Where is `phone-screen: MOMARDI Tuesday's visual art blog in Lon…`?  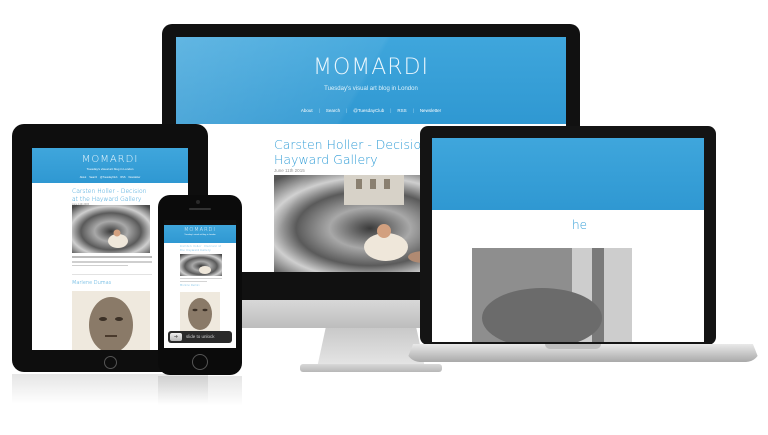
phone-screen: MOMARDI Tuesday's visual art blog in Lon… is located at coordinates (200, 284).